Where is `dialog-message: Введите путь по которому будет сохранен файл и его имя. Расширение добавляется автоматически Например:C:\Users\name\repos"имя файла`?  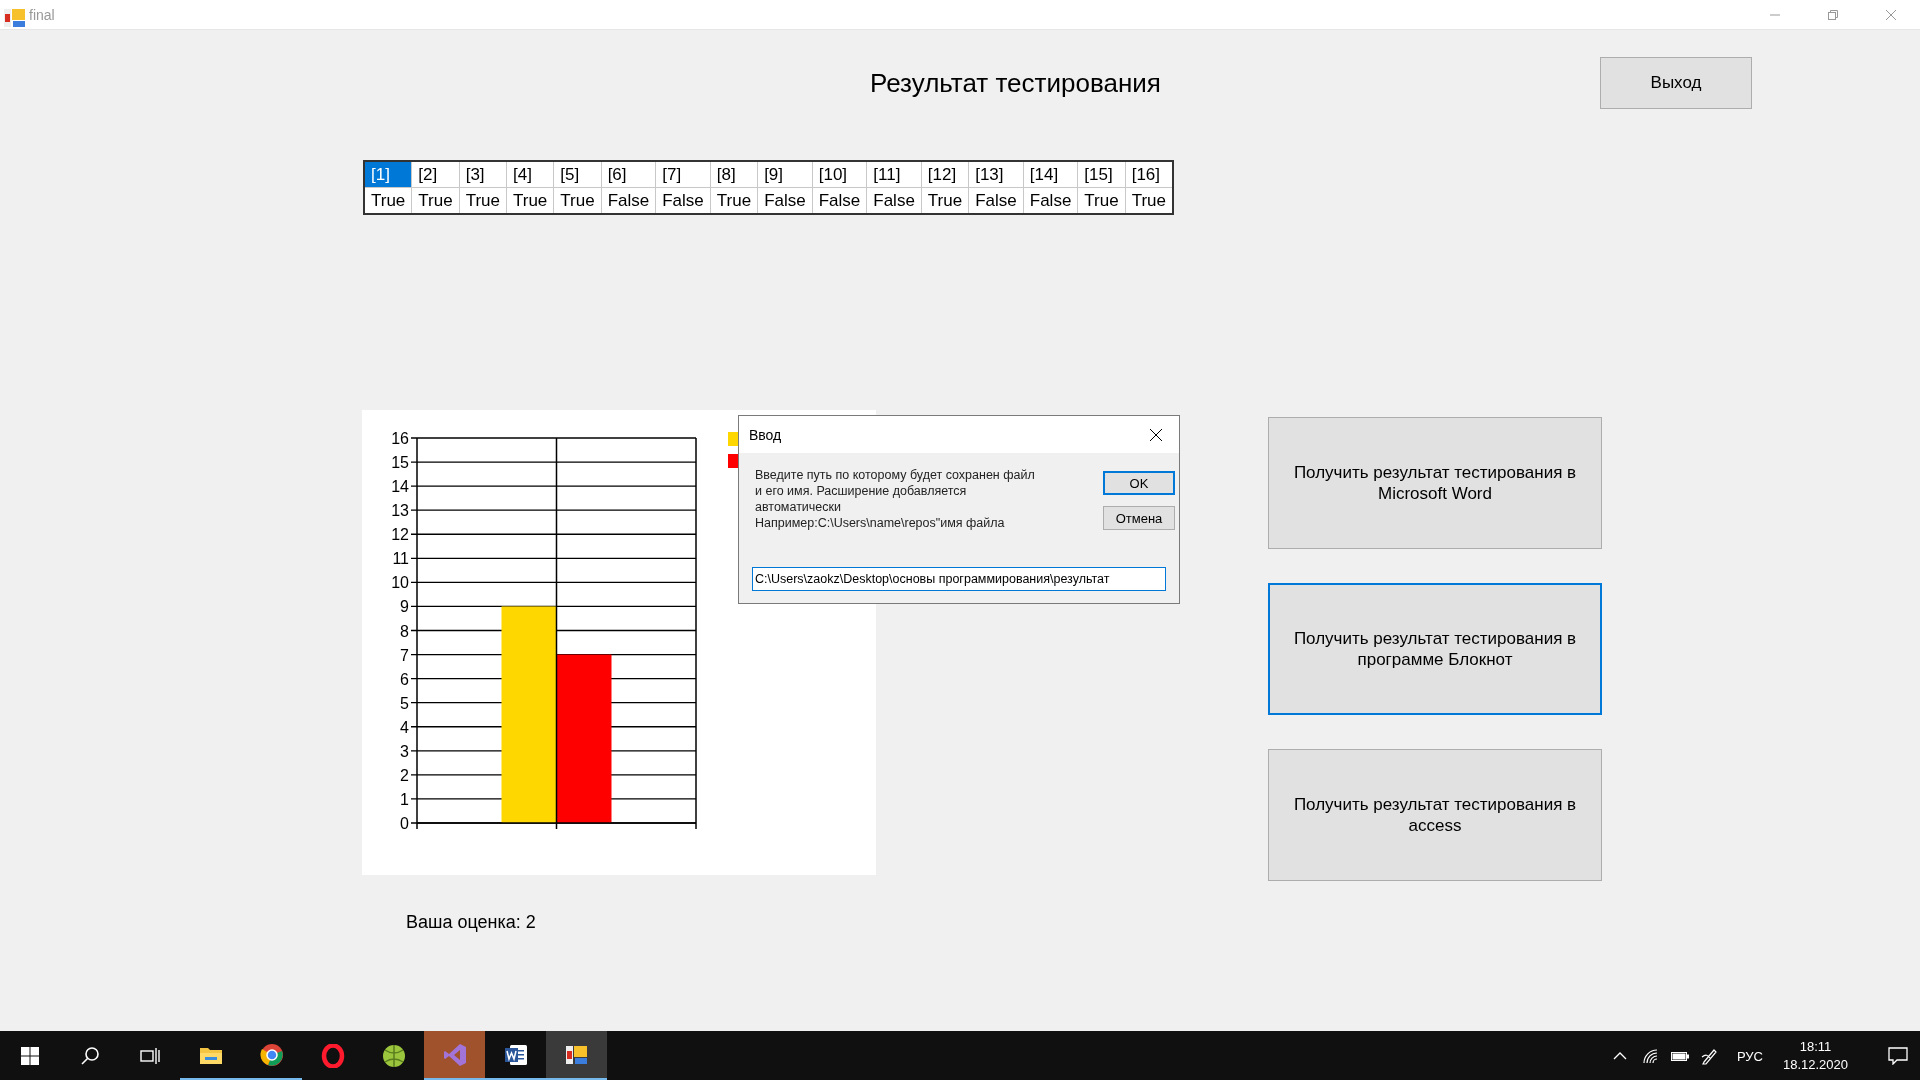
dialog-message: Введите путь по которому будет сохранен файл и его имя. Расширение добавляется автоматически Например:C:\Users\name\repos"имя файла is located at coordinates (895, 499).